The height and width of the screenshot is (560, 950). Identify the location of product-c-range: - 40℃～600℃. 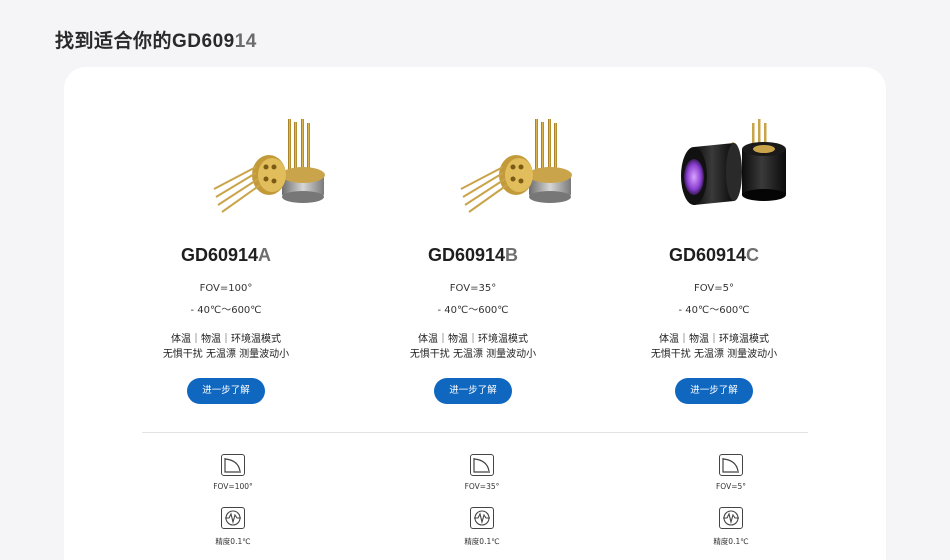
(714, 310).